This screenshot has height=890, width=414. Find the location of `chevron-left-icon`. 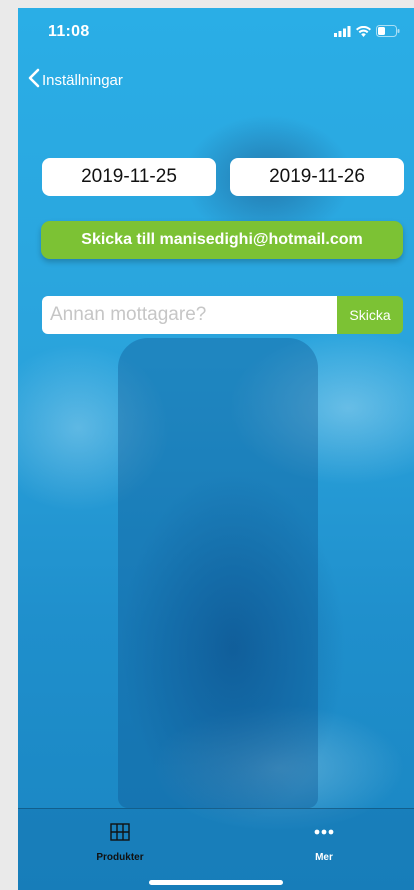

chevron-left-icon is located at coordinates (34, 80).